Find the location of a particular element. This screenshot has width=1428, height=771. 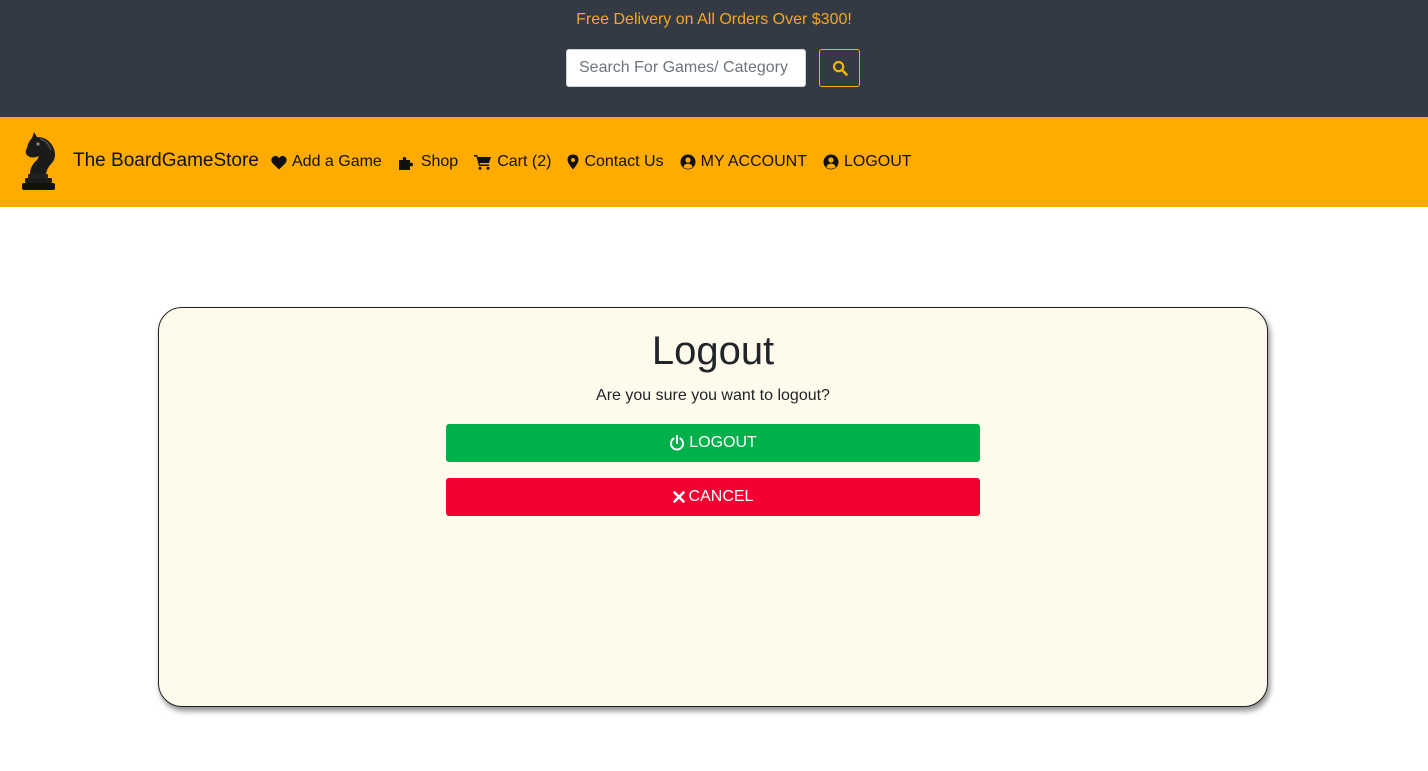

nav-add-a-game: Add a Game is located at coordinates (326, 162).